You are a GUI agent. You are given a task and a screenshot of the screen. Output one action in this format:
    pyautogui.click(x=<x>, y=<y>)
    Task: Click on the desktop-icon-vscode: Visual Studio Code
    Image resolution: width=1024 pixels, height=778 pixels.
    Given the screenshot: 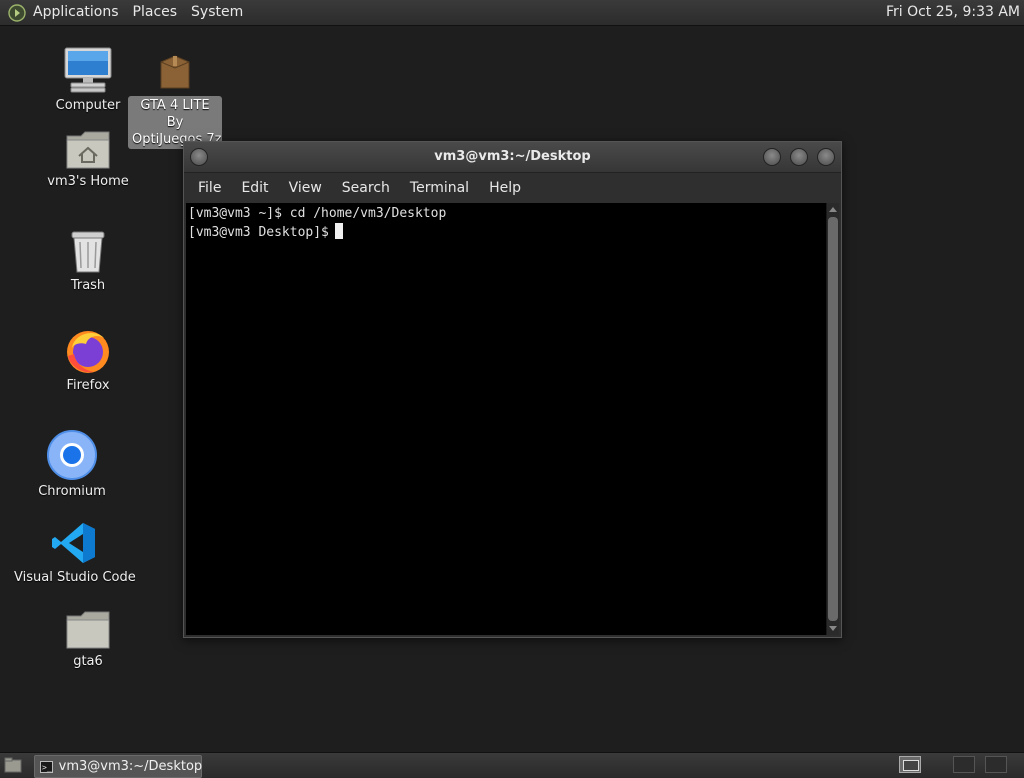 What is the action you would take?
    pyautogui.click(x=75, y=552)
    